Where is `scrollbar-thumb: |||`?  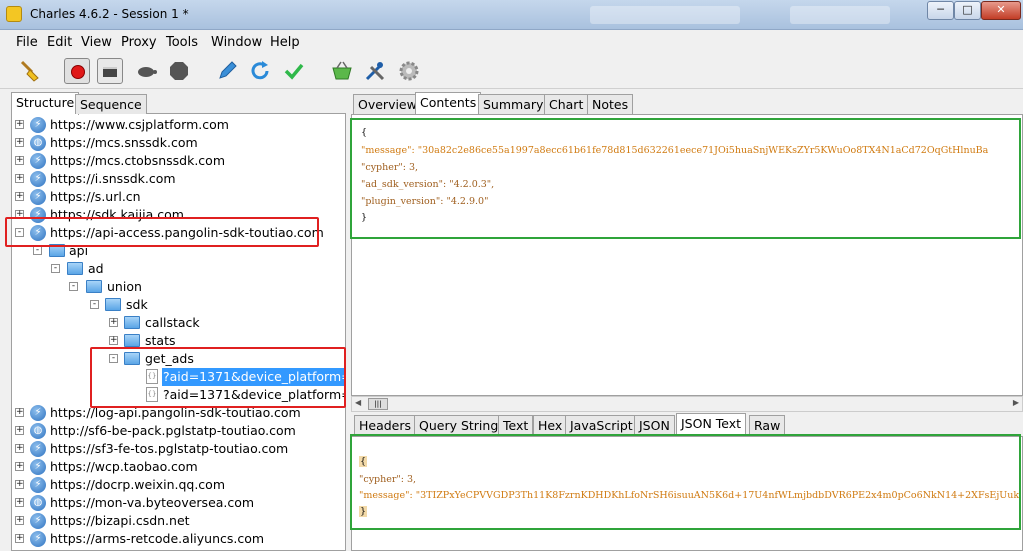
scrollbar-thumb: ||| is located at coordinates (378, 404).